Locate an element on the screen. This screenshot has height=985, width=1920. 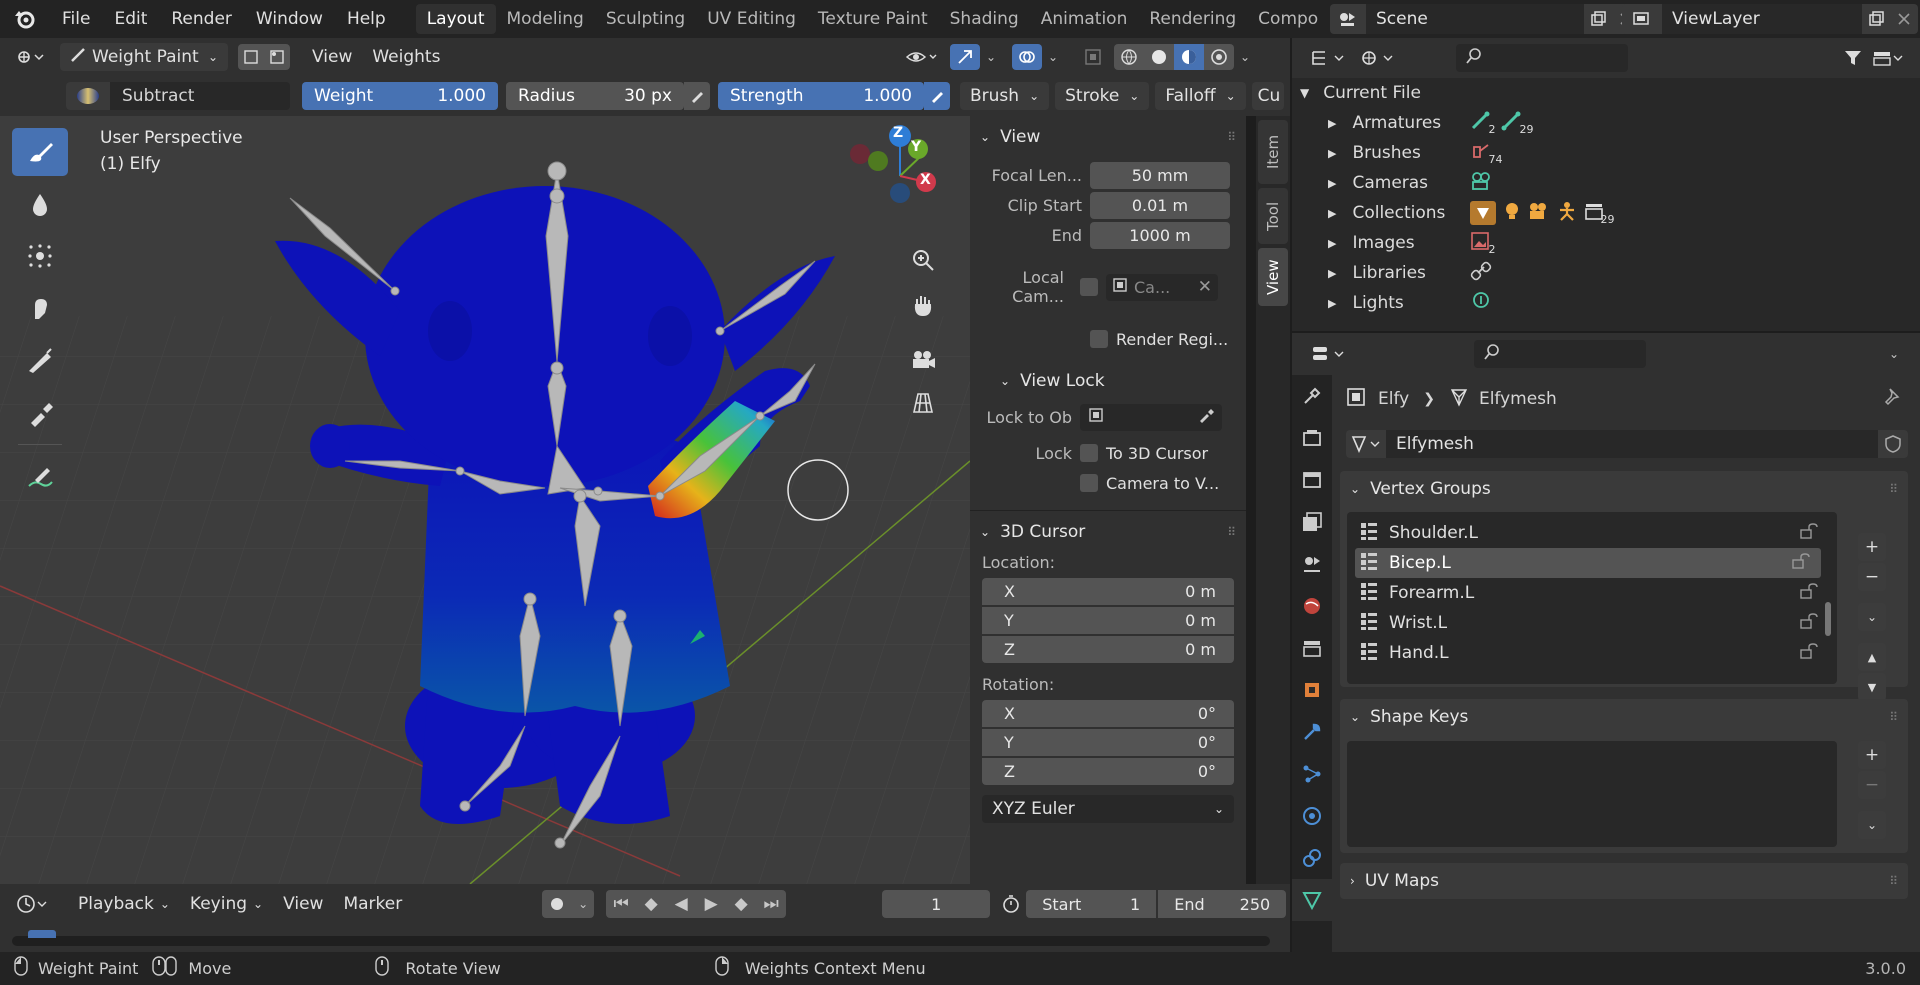
tree-item-images: ▶ Images 2 is located at coordinates (1606, 243).